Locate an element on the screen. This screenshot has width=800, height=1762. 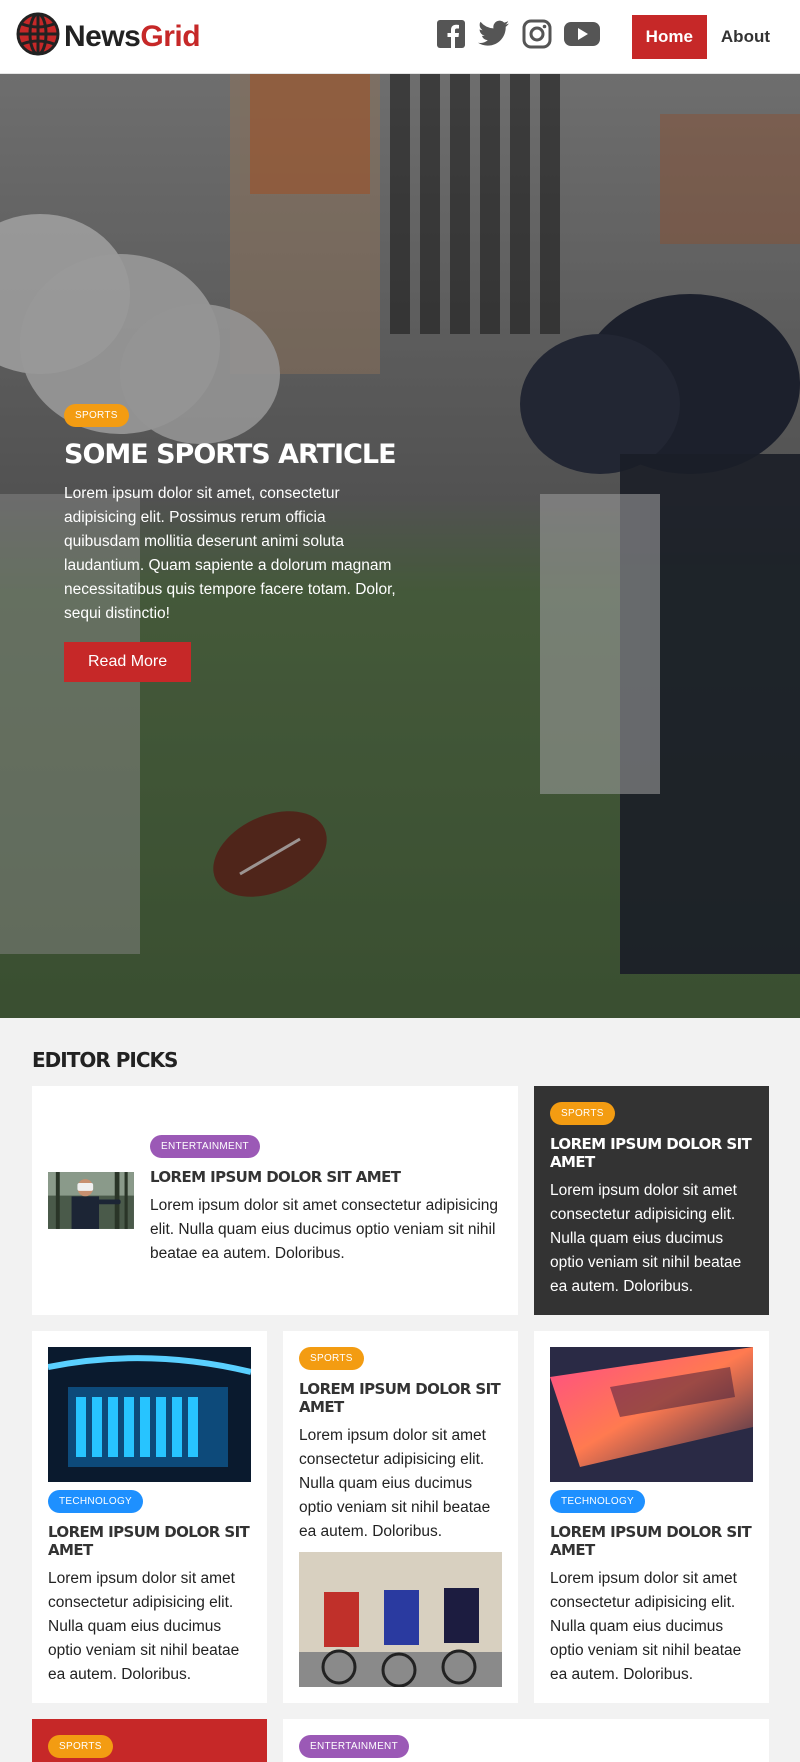
server-image is located at coordinates (149, 1414).